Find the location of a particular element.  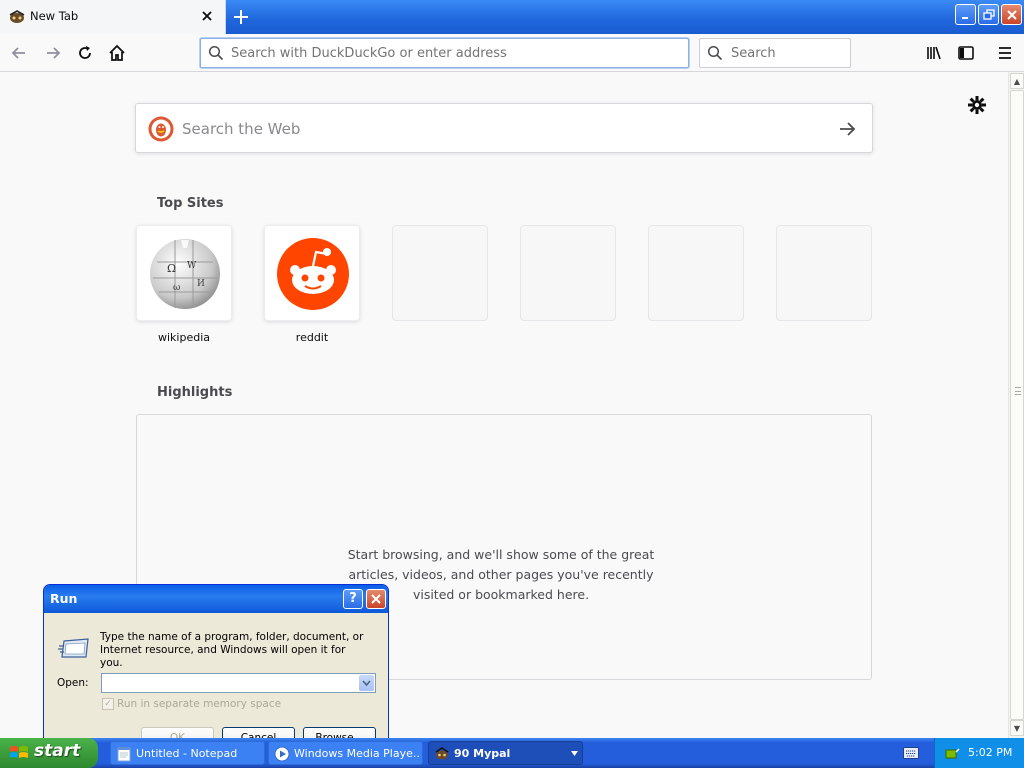

home-button is located at coordinates (117, 53).